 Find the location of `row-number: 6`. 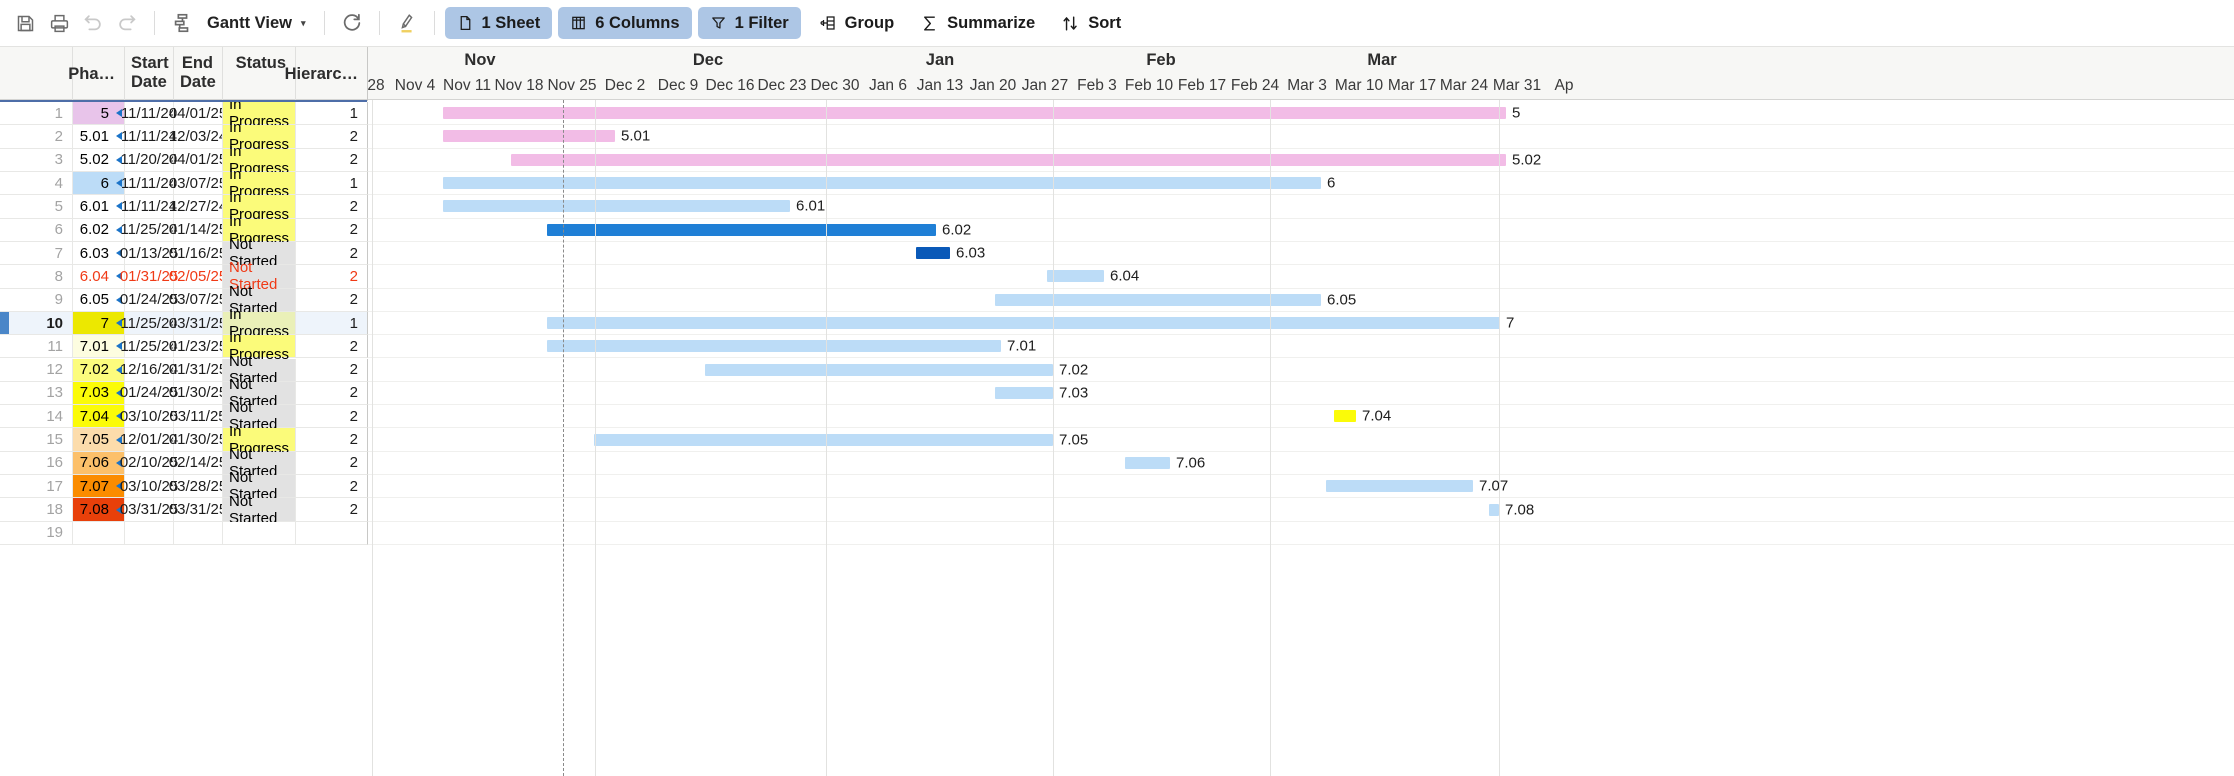

row-number: 6 is located at coordinates (36, 230).